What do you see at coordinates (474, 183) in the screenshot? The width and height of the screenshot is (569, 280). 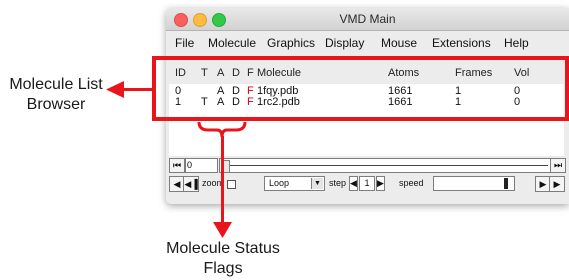 I see `speed-slider` at bounding box center [474, 183].